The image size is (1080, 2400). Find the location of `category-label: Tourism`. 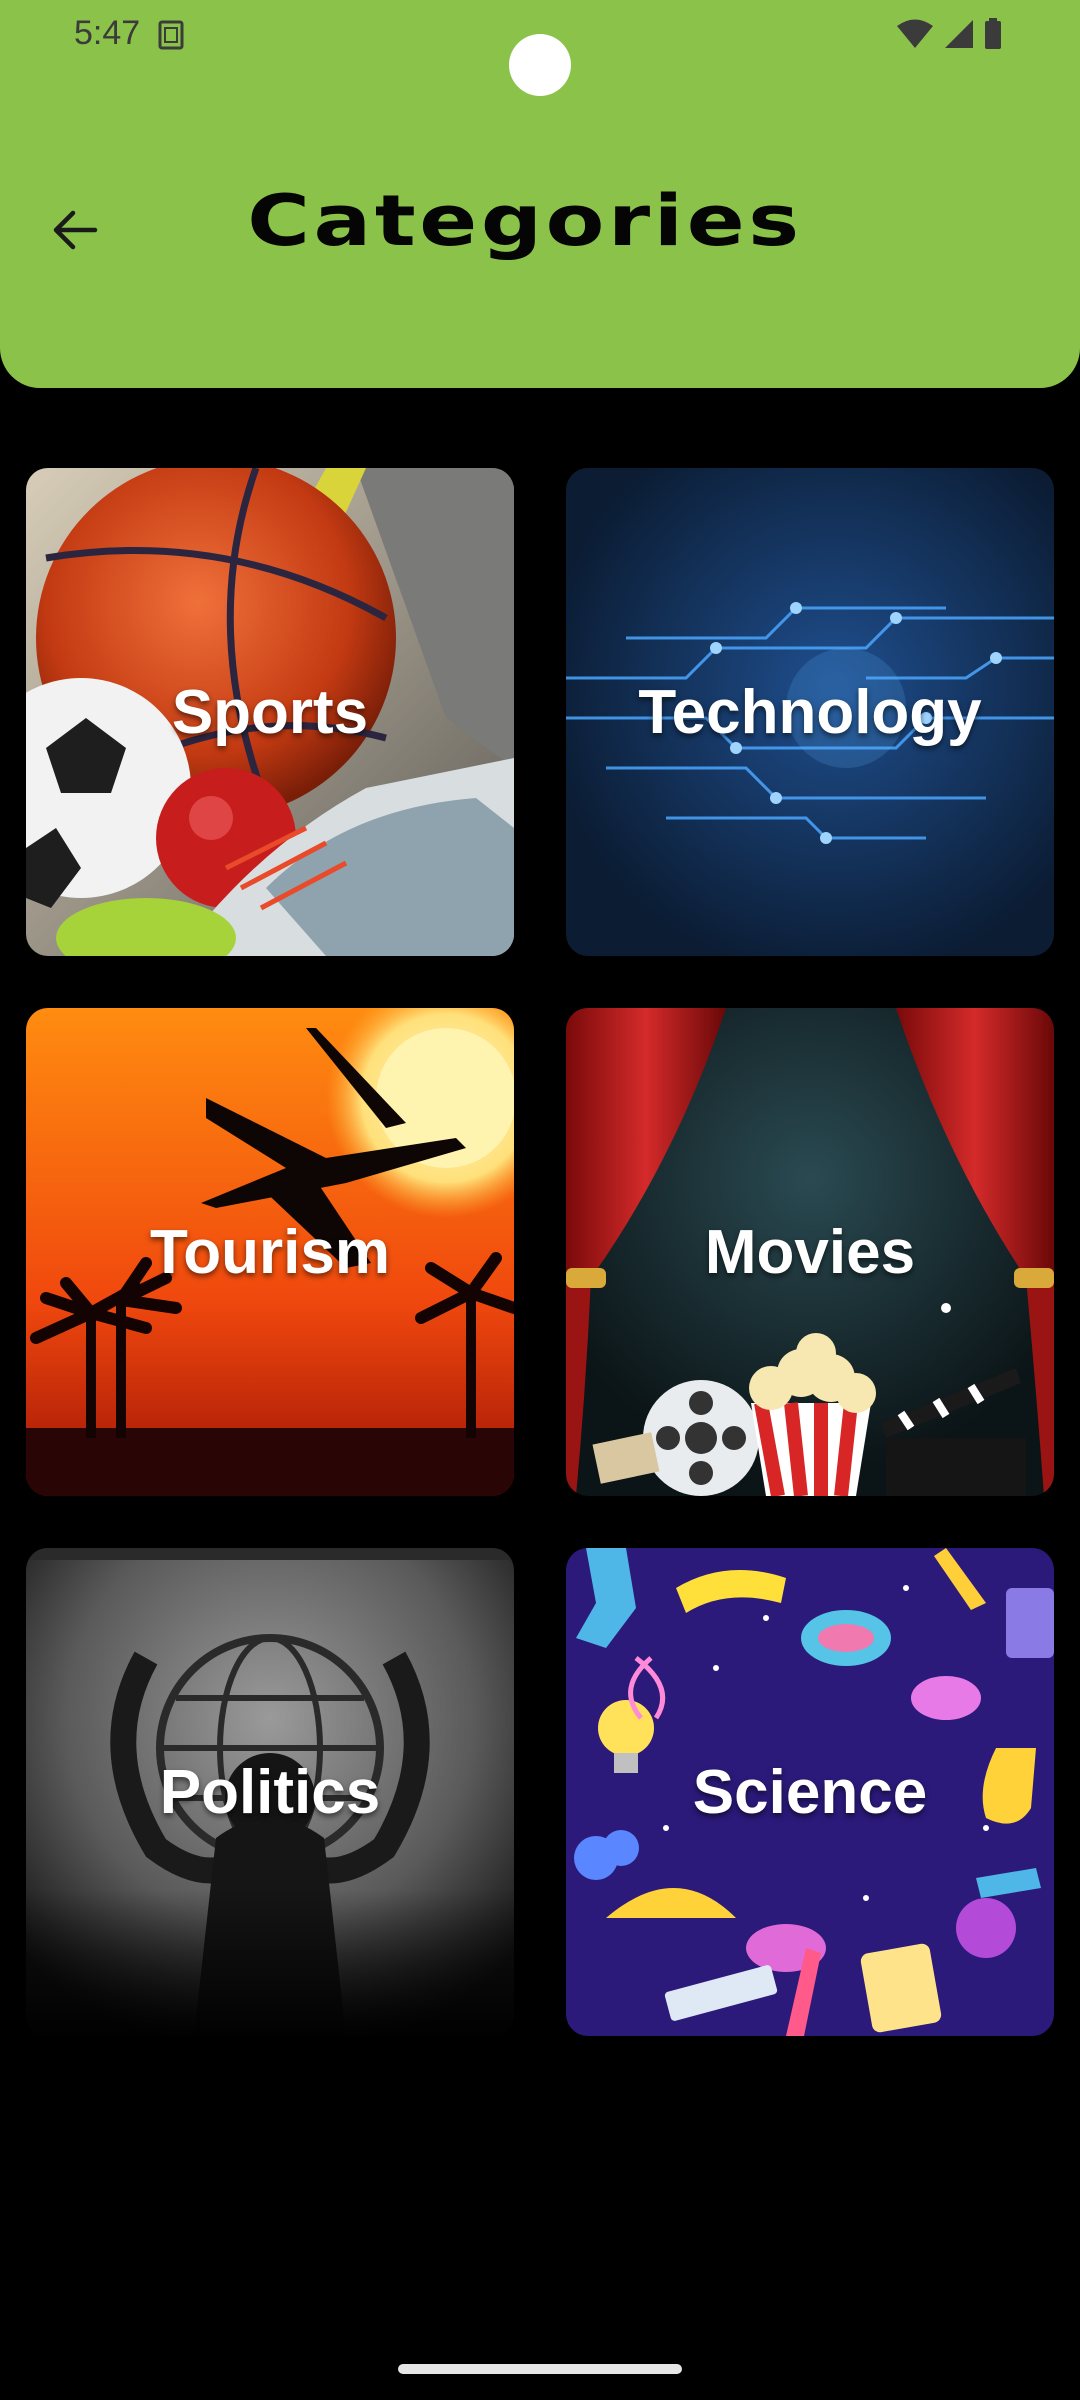

category-label: Tourism is located at coordinates (270, 1252).